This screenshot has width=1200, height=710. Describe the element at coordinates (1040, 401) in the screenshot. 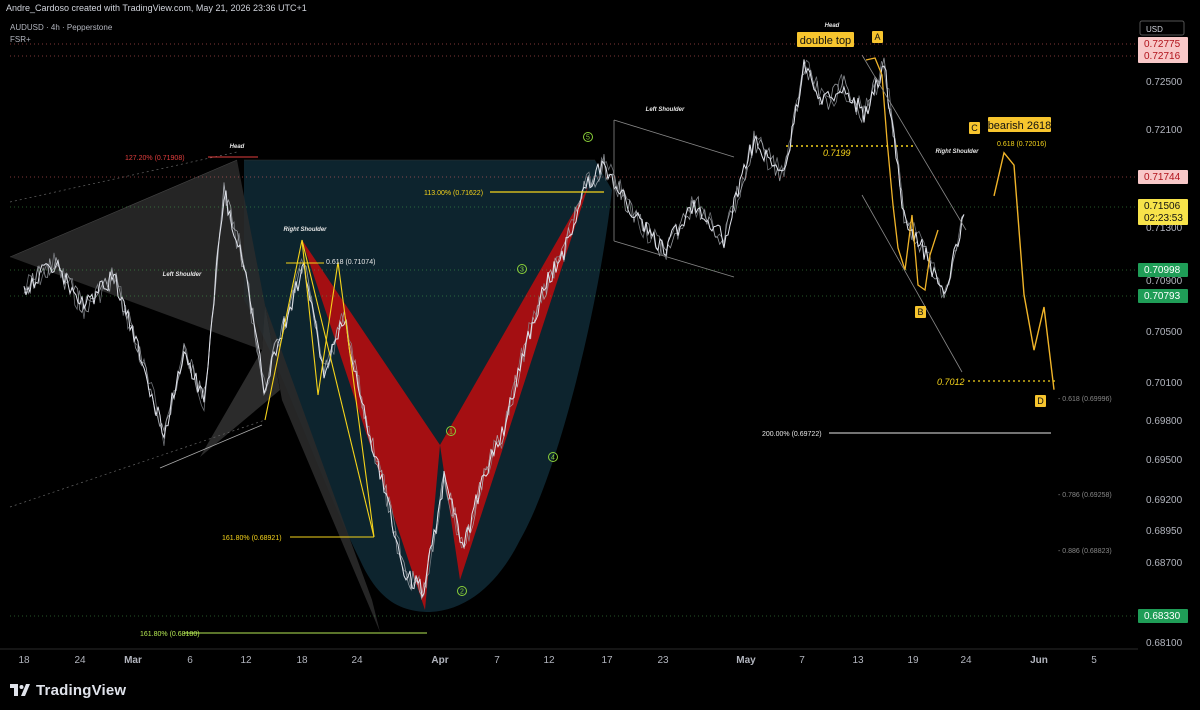

I see `point-d-badge: D` at that location.